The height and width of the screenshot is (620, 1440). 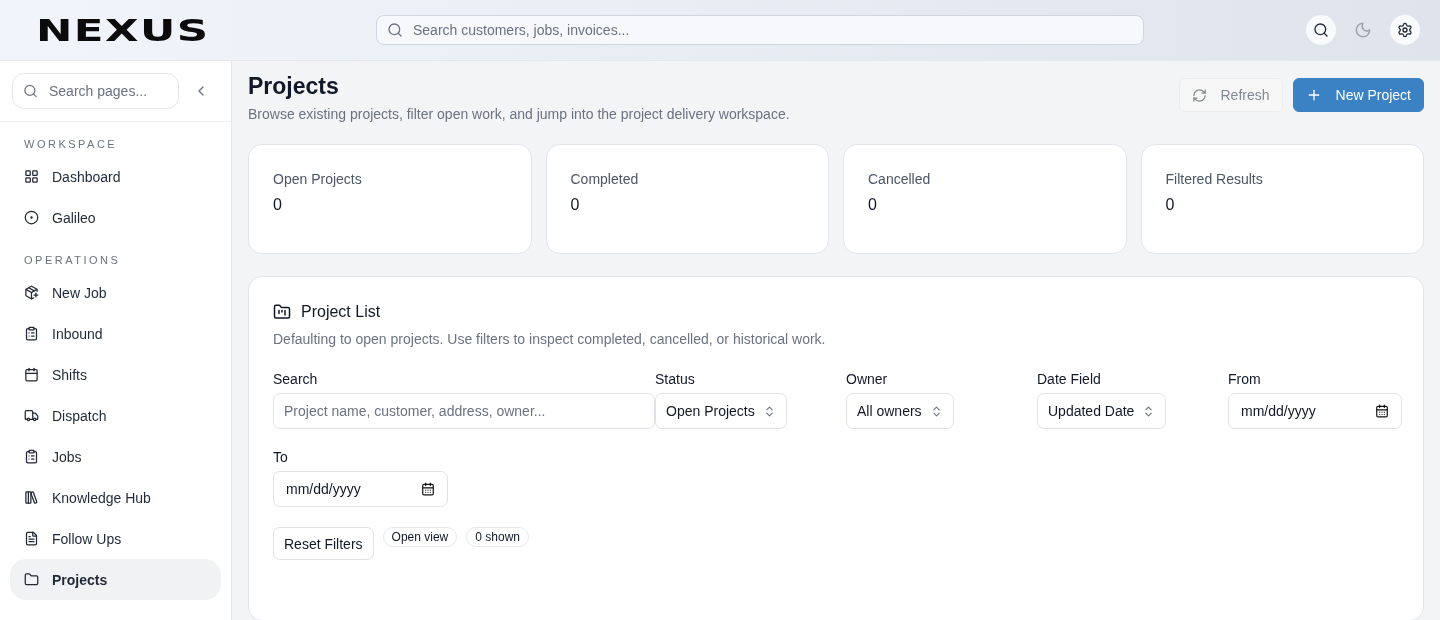 What do you see at coordinates (900, 411) in the screenshot?
I see `select-field: All owners` at bounding box center [900, 411].